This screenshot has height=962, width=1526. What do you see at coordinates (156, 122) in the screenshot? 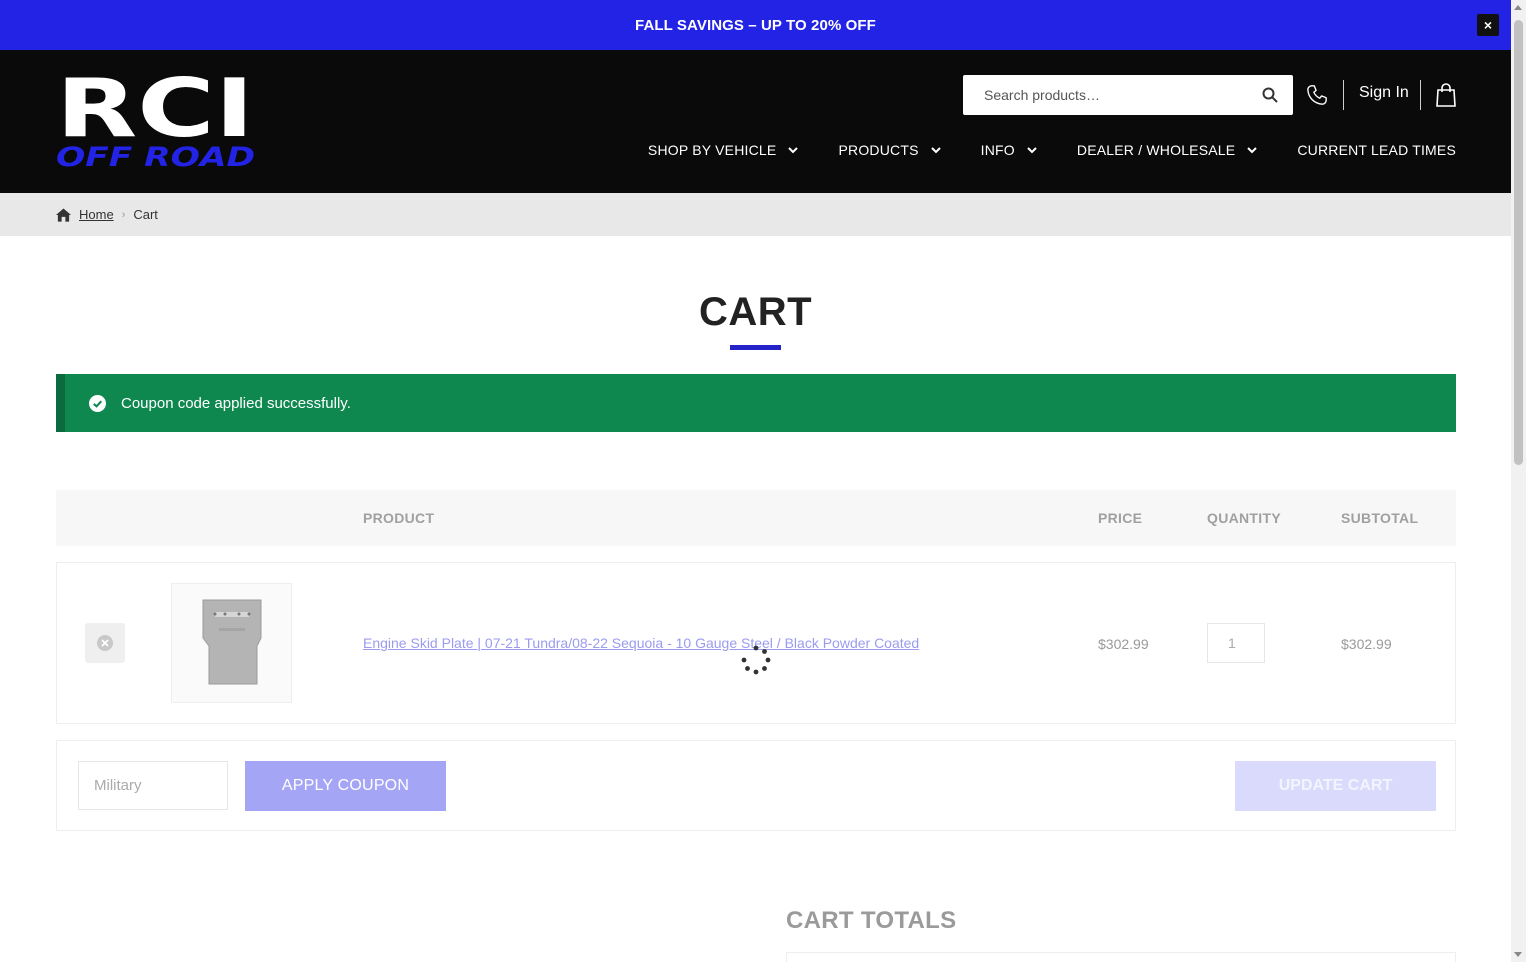
I see `logo: RCI OFF ROAD` at bounding box center [156, 122].